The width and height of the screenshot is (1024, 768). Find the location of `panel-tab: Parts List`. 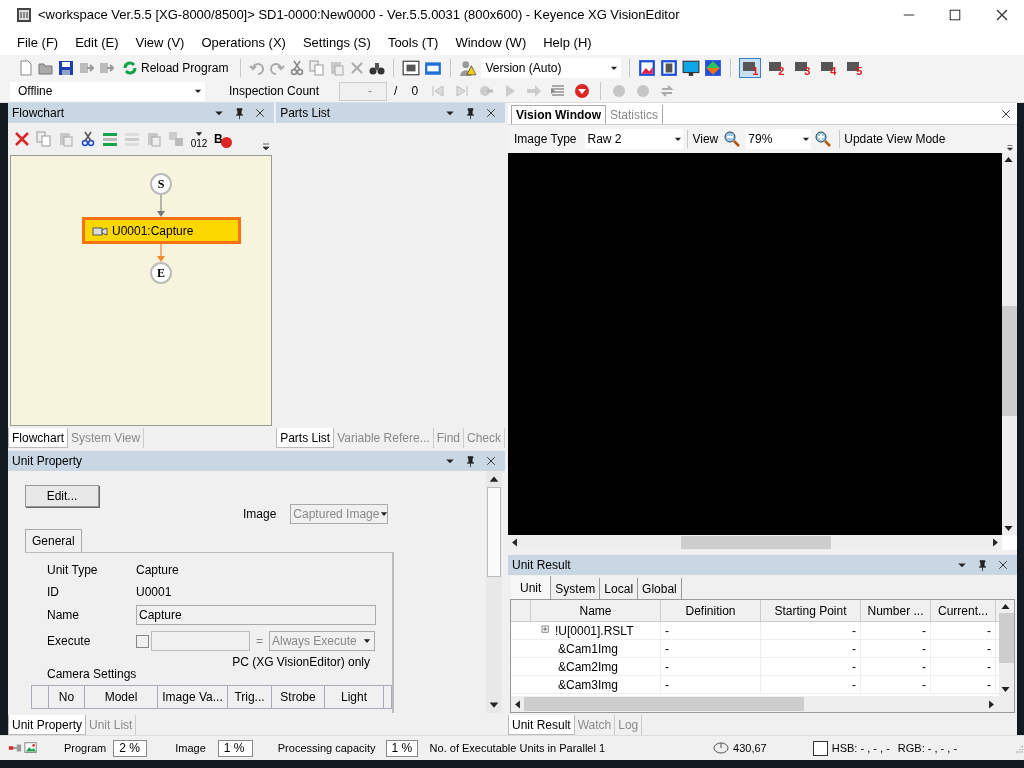

panel-tab: Parts List is located at coordinates (305, 438).